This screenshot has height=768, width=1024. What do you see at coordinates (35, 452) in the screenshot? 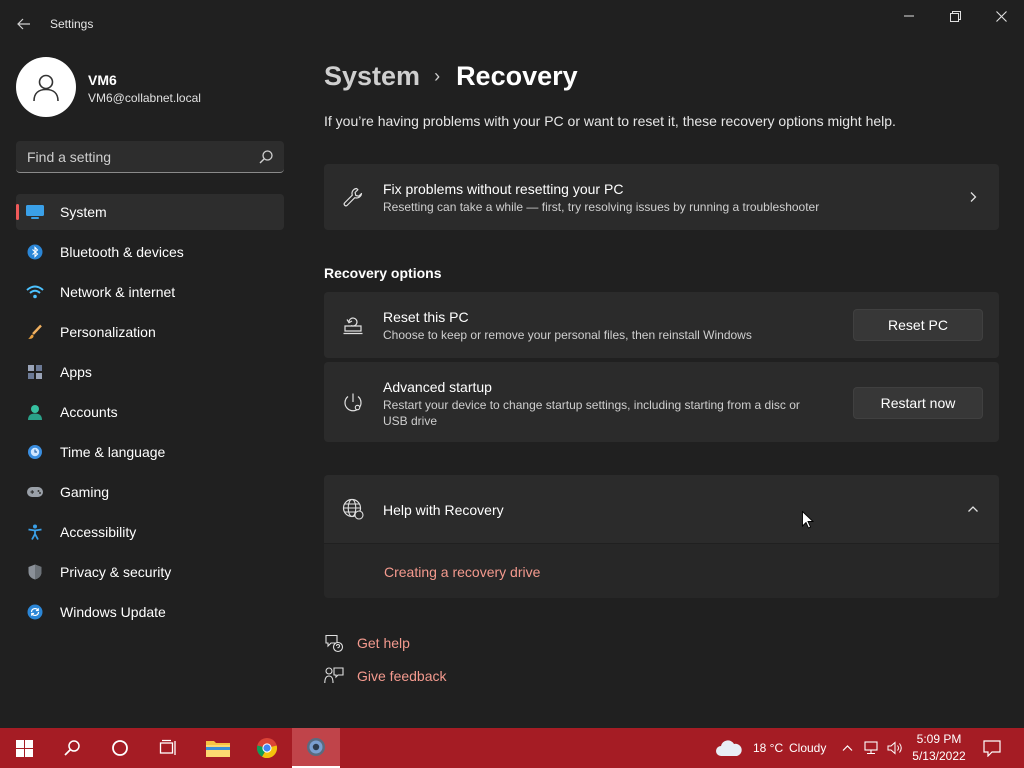
I see `clock-globe-icon` at bounding box center [35, 452].